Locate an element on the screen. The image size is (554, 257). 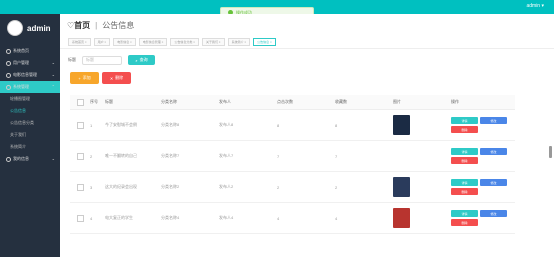
tab-intro: 系统简介 × is located at coordinates (239, 42).